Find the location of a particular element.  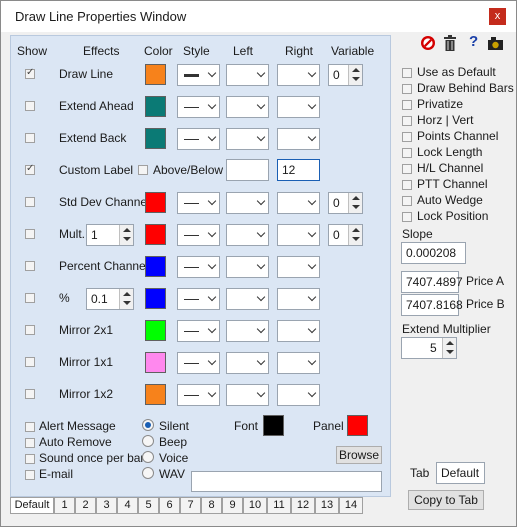

tab-default: Default is located at coordinates (32, 505).